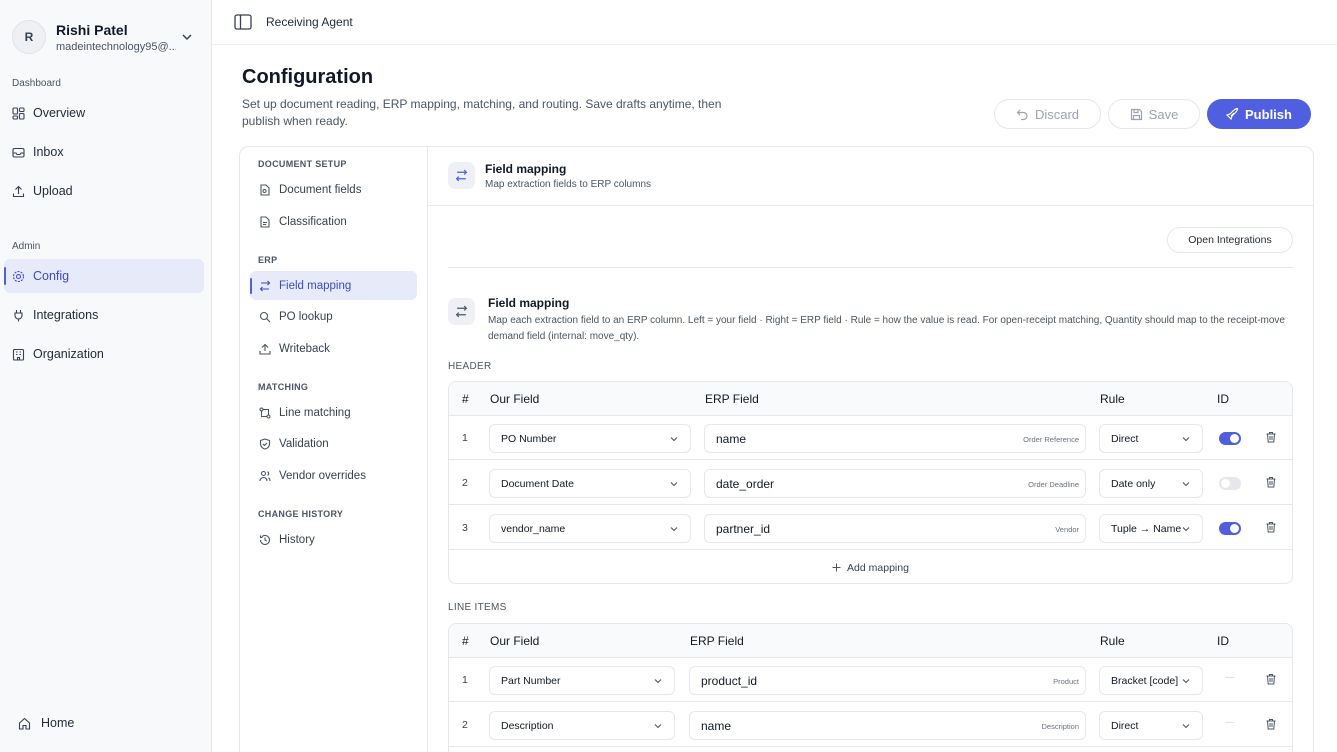 Image resolution: width=1337 pixels, height=752 pixels. Describe the element at coordinates (333, 316) in the screenshot. I see `subnav-item-po-lookup: PO lookup` at that location.